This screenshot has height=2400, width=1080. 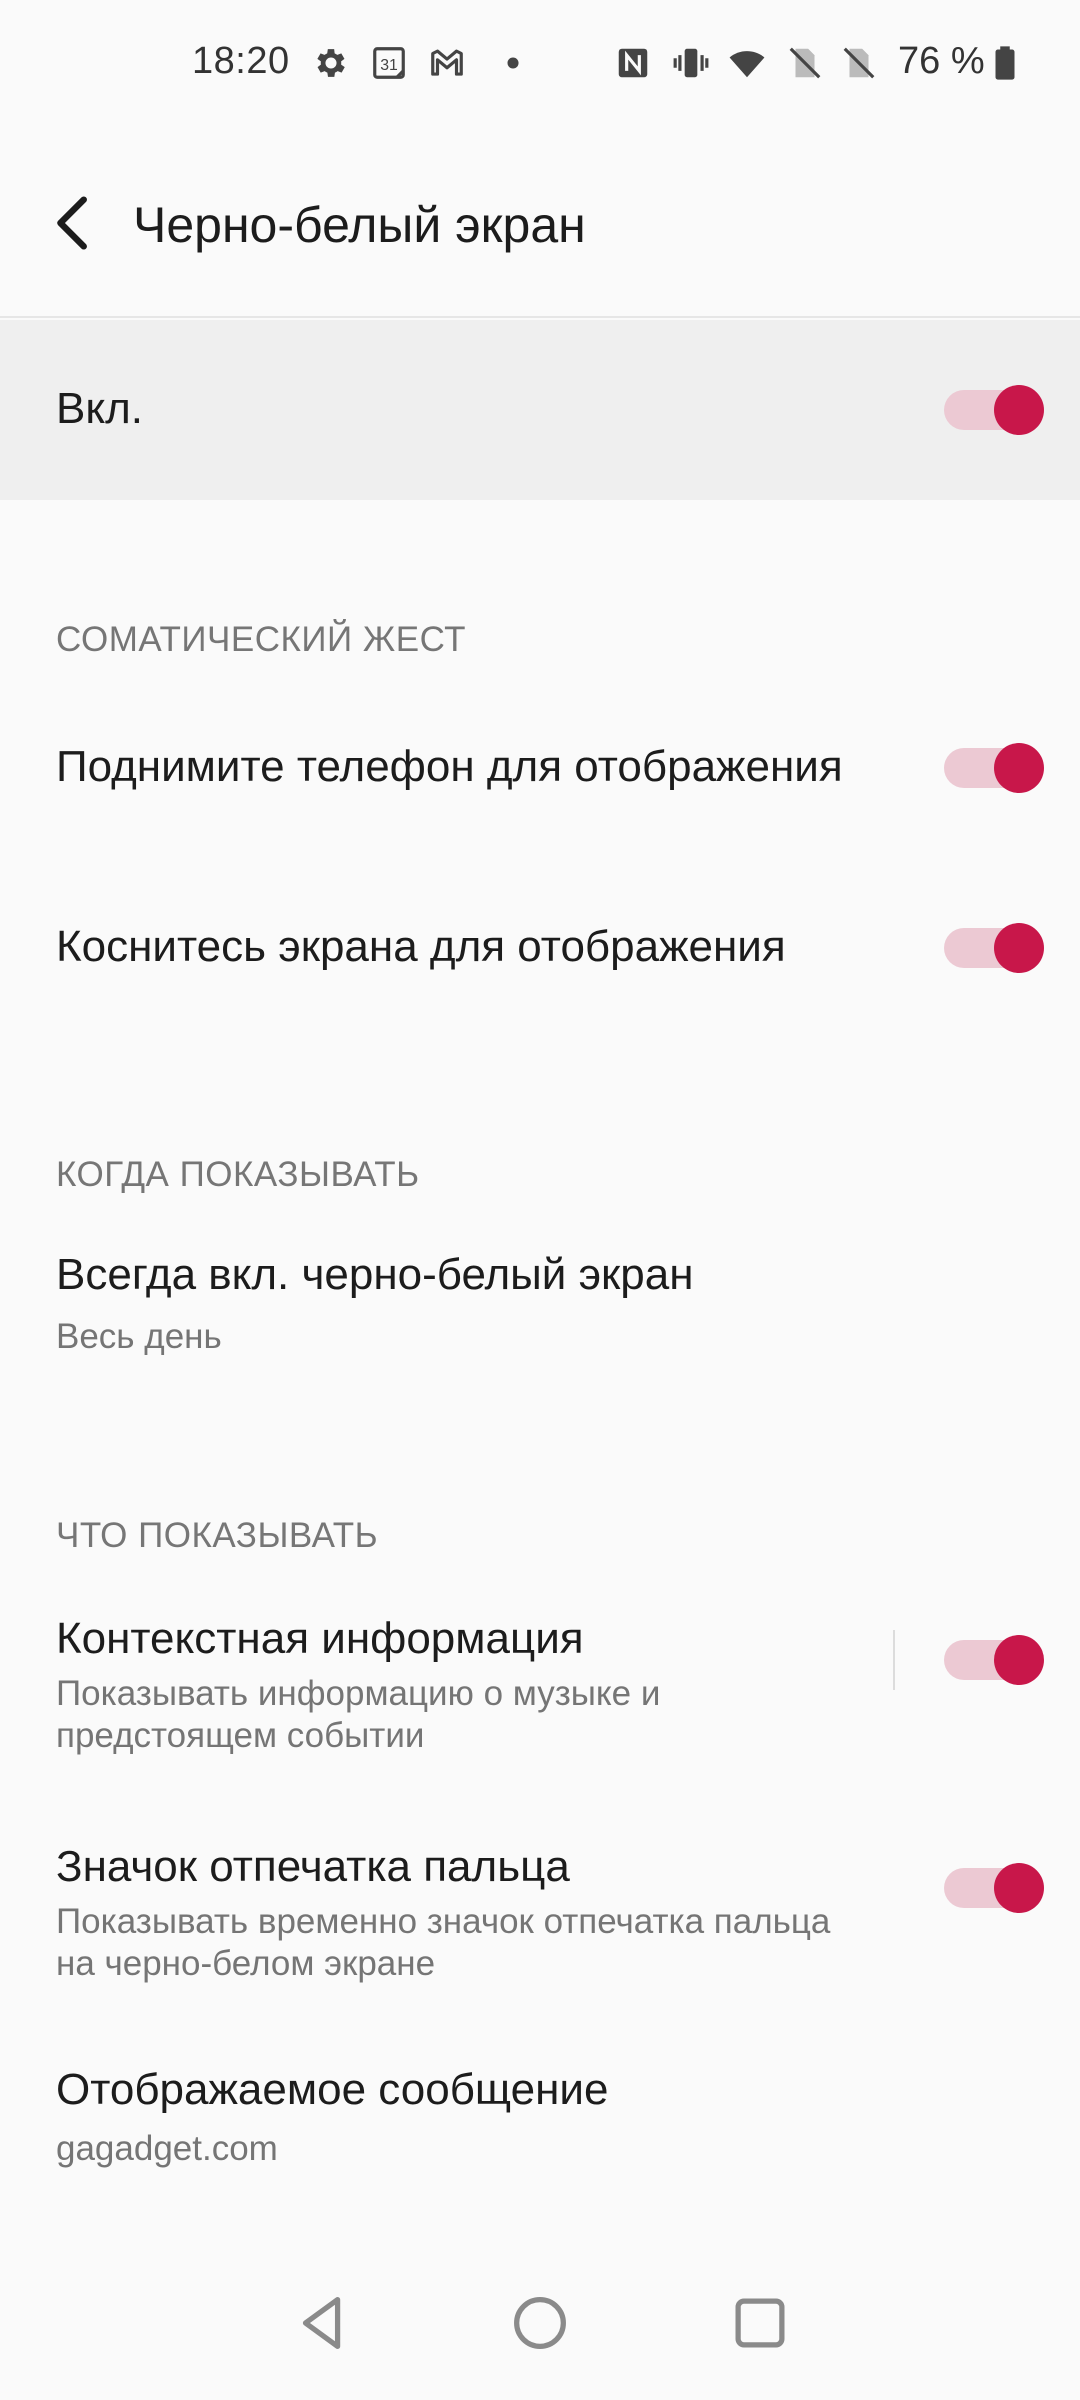 I want to click on row-title: Контекстная информация, so click(x=320, y=1638).